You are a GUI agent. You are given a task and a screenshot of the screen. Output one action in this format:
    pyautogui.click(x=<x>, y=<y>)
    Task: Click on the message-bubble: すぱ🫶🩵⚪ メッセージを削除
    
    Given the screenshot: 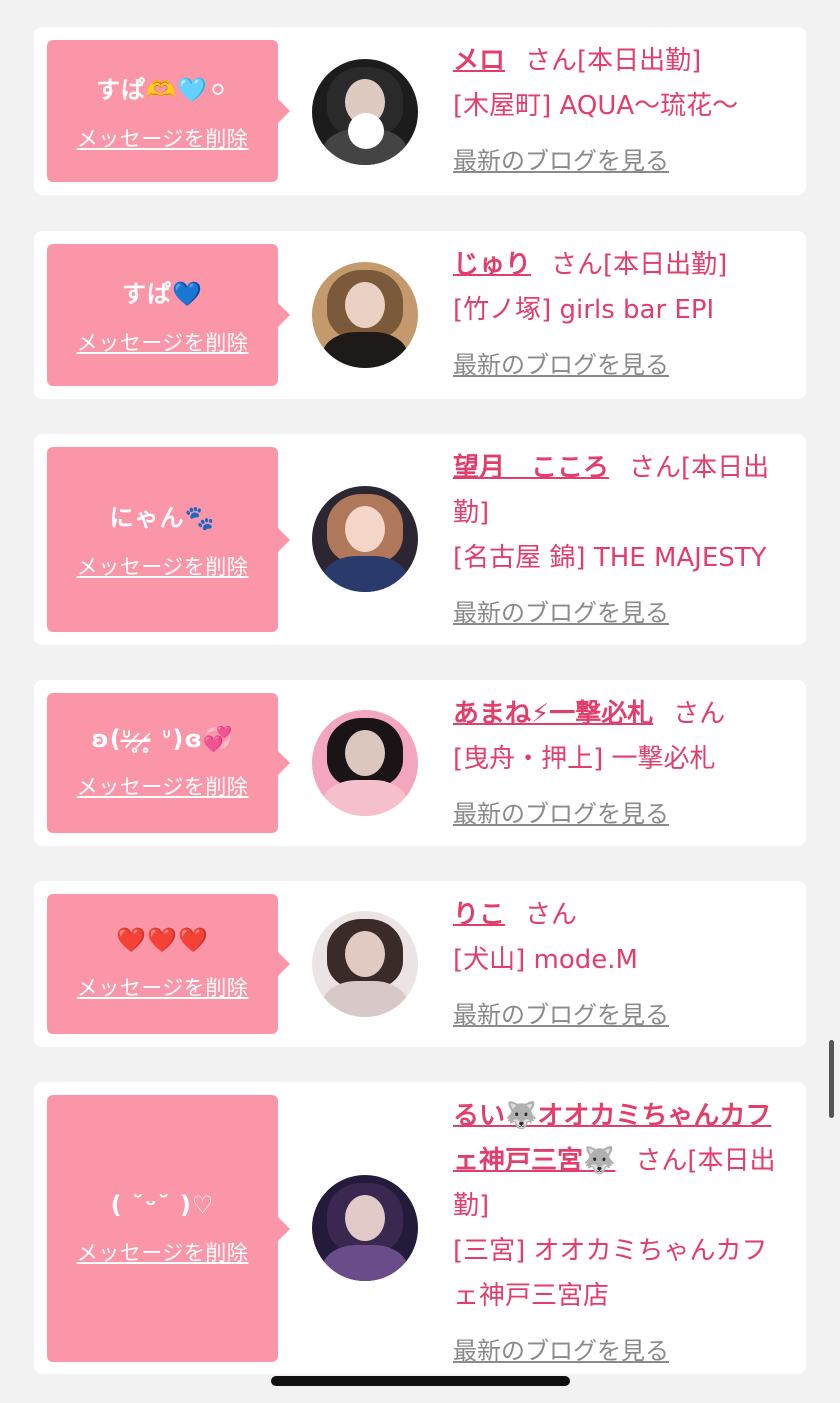 What is the action you would take?
    pyautogui.click(x=168, y=111)
    